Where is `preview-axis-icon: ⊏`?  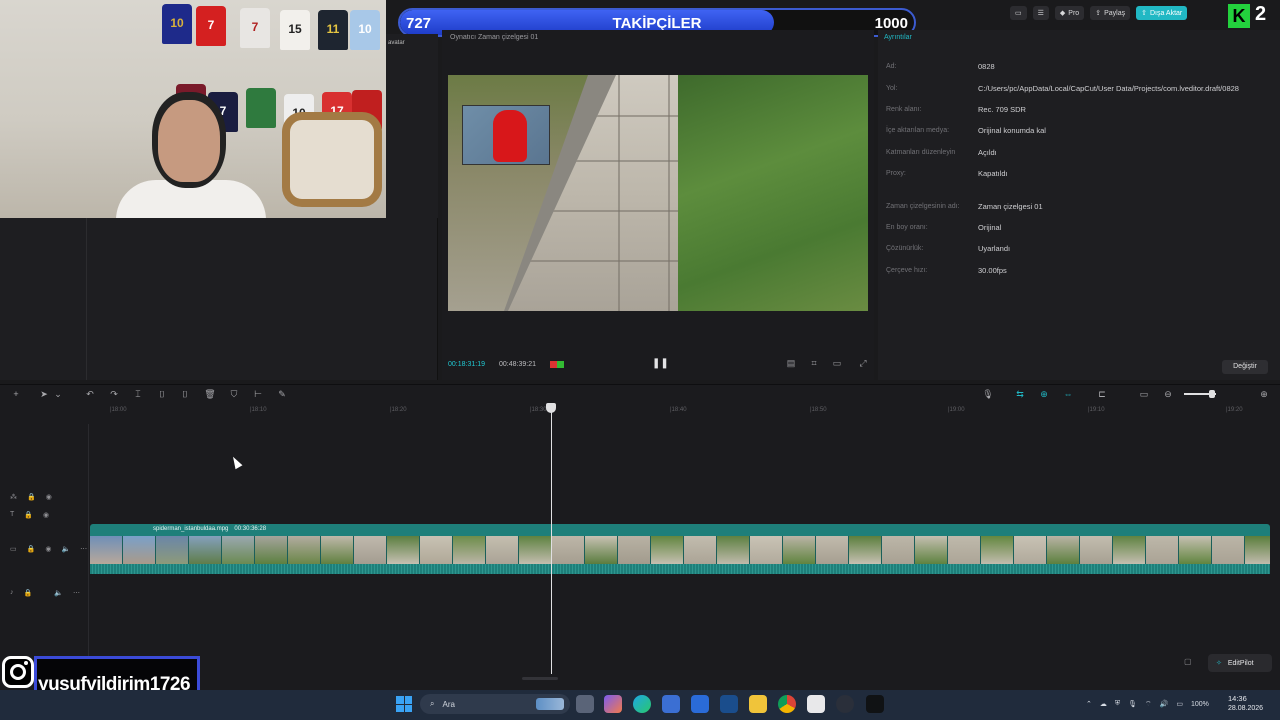
preview-axis-icon: ⊏ is located at coordinates (1102, 394).